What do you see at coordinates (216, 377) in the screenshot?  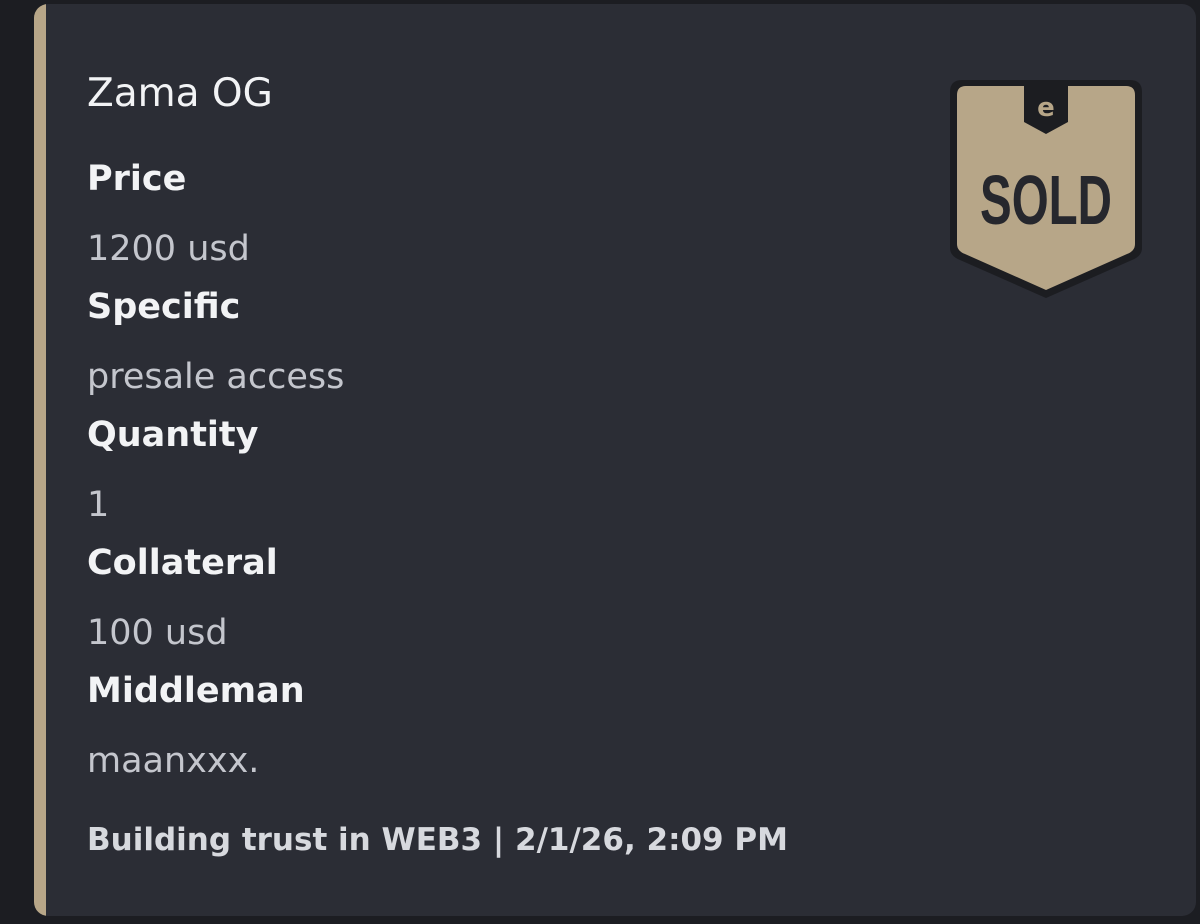 I see `field-value: presale access` at bounding box center [216, 377].